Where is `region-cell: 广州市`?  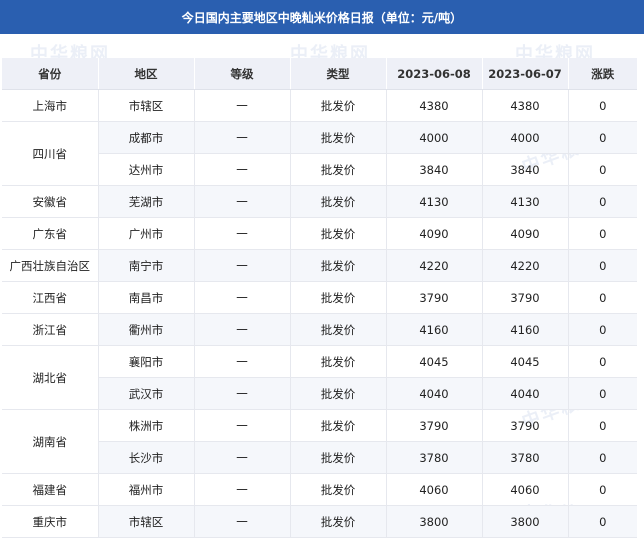 region-cell: 广州市 is located at coordinates (146, 233).